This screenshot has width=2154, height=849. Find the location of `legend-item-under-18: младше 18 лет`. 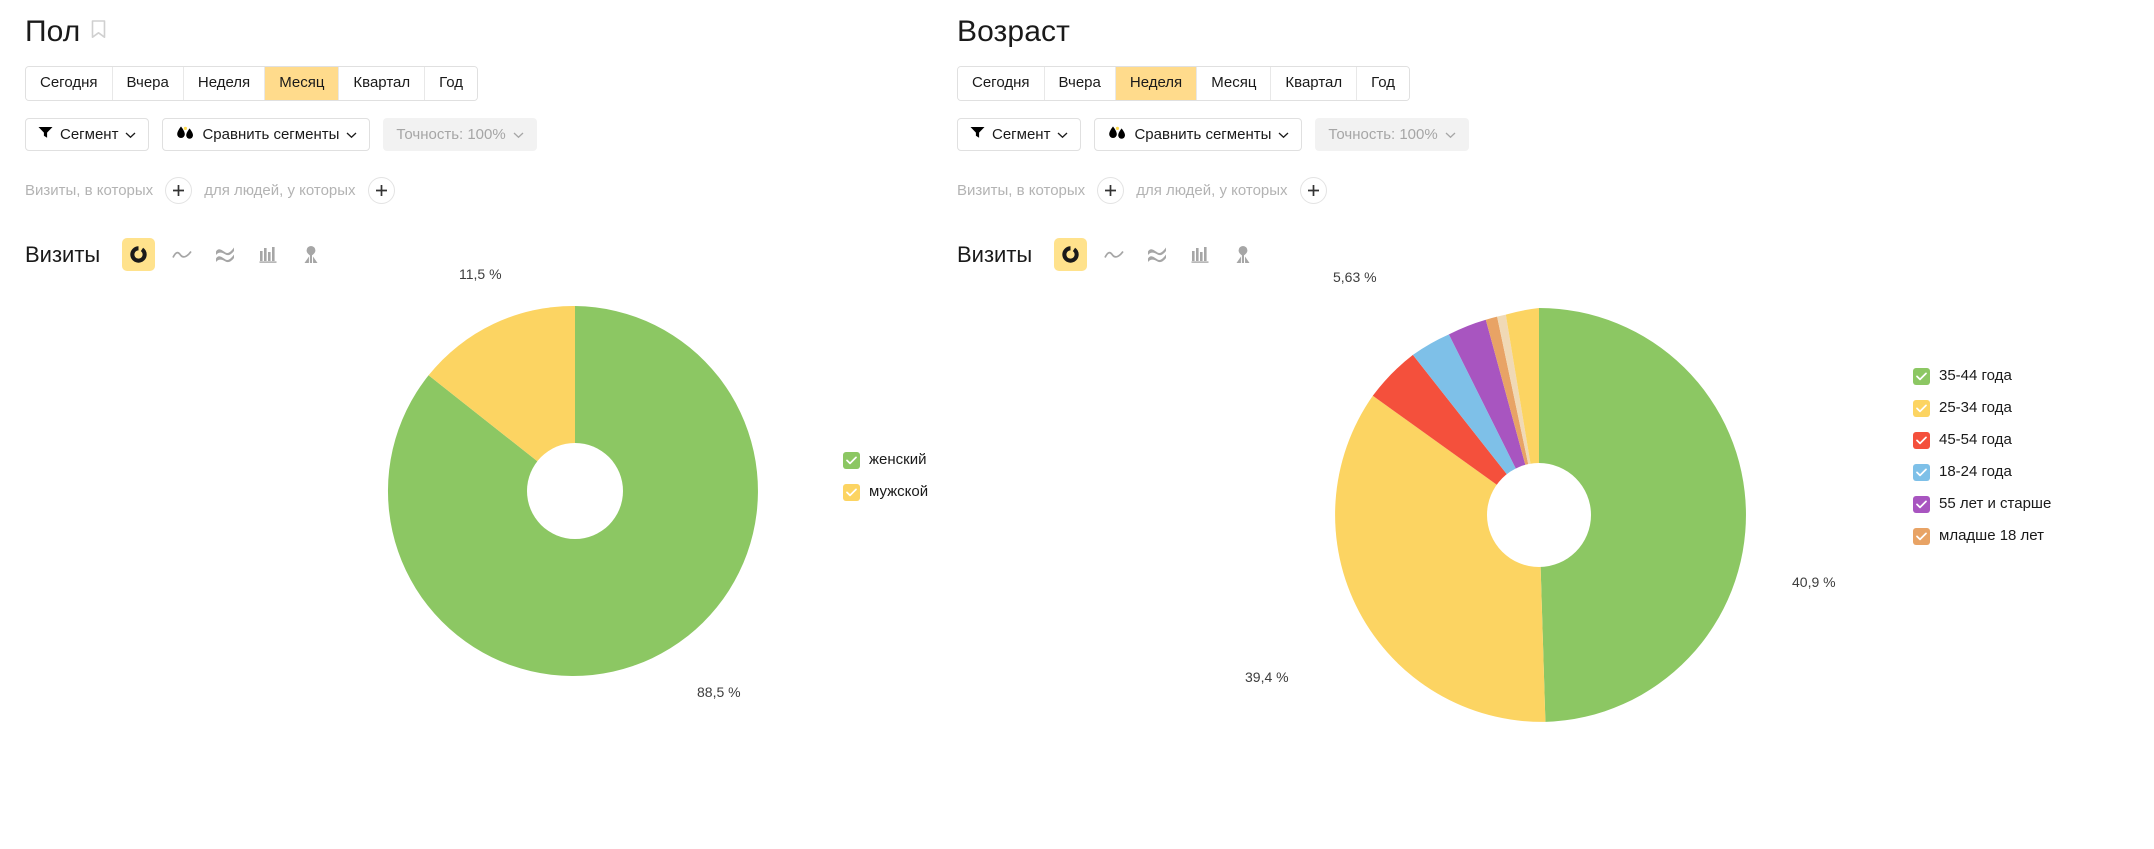

legend-item-under-18: младше 18 лет is located at coordinates (1982, 536).